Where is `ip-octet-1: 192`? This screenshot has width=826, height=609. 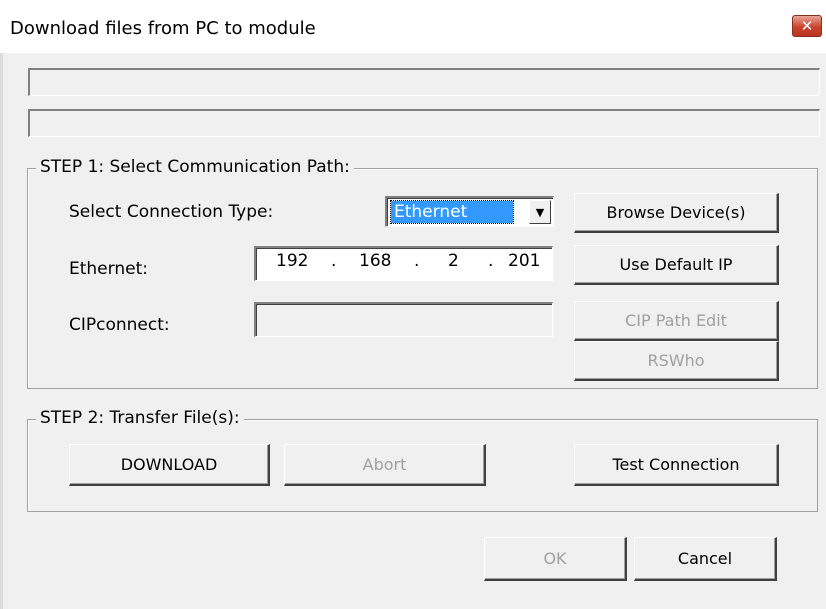
ip-octet-1: 192 is located at coordinates (292, 261).